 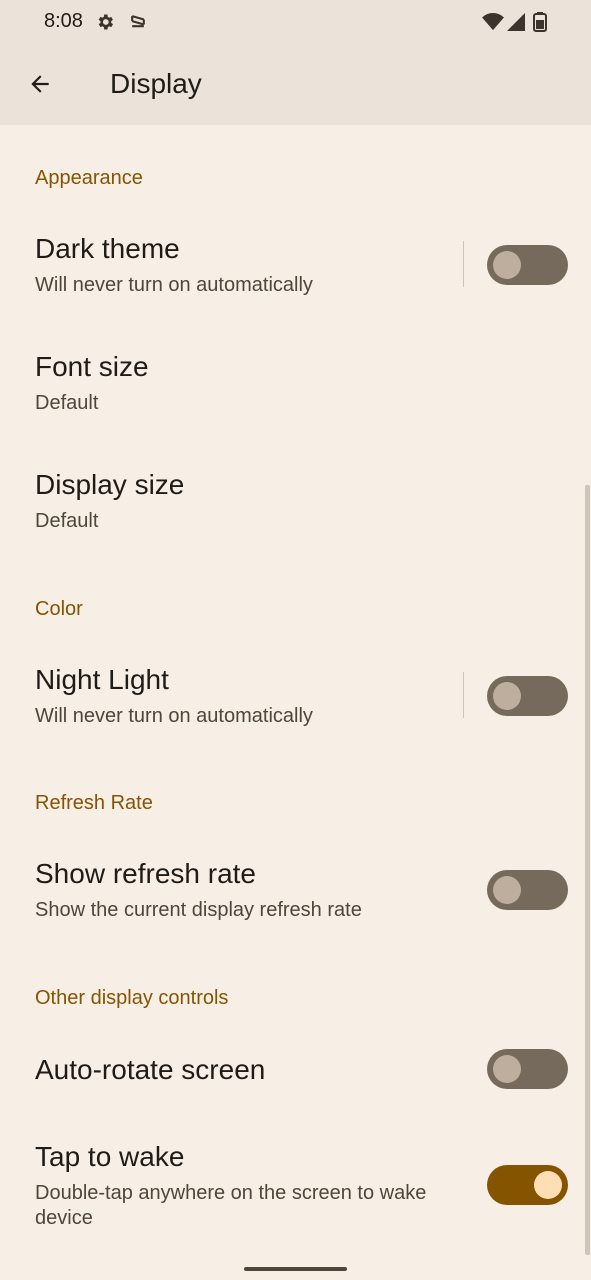 I want to click on tap-to-wake-switch, so click(x=527, y=1185).